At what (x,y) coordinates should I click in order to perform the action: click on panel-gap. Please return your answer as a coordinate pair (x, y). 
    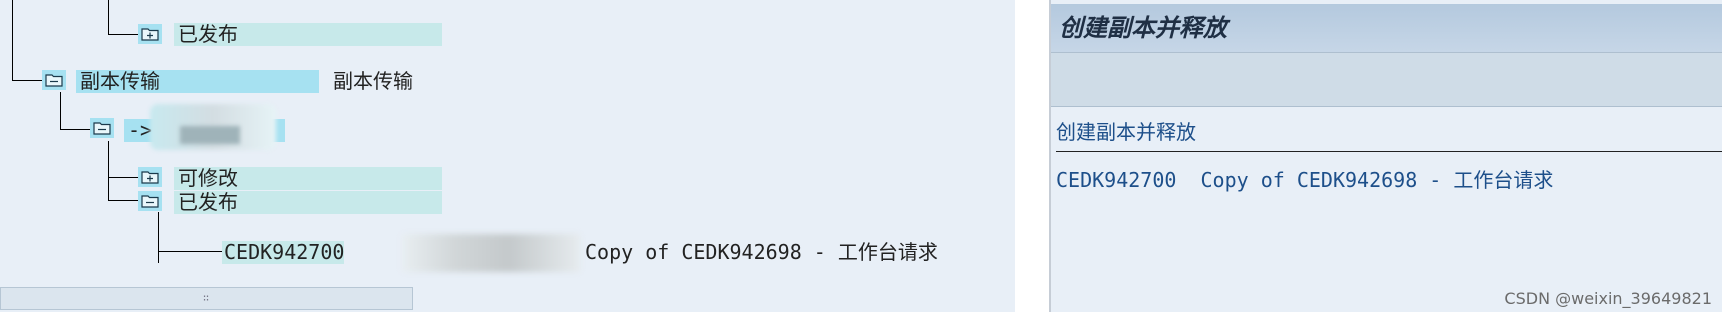
    Looking at the image, I should click on (1032, 156).